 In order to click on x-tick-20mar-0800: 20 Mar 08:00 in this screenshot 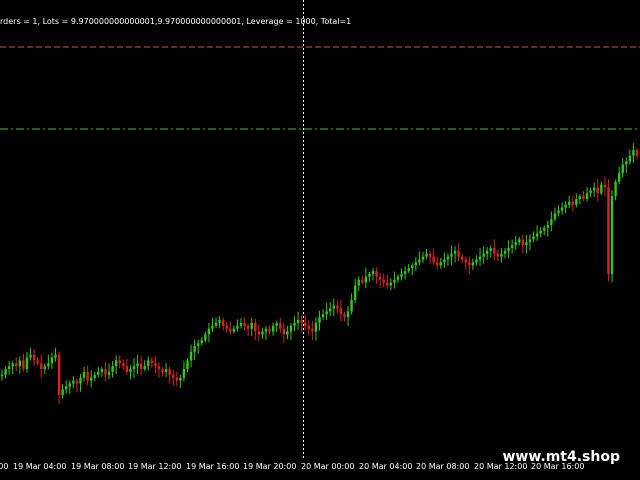, I will do `click(443, 466)`.